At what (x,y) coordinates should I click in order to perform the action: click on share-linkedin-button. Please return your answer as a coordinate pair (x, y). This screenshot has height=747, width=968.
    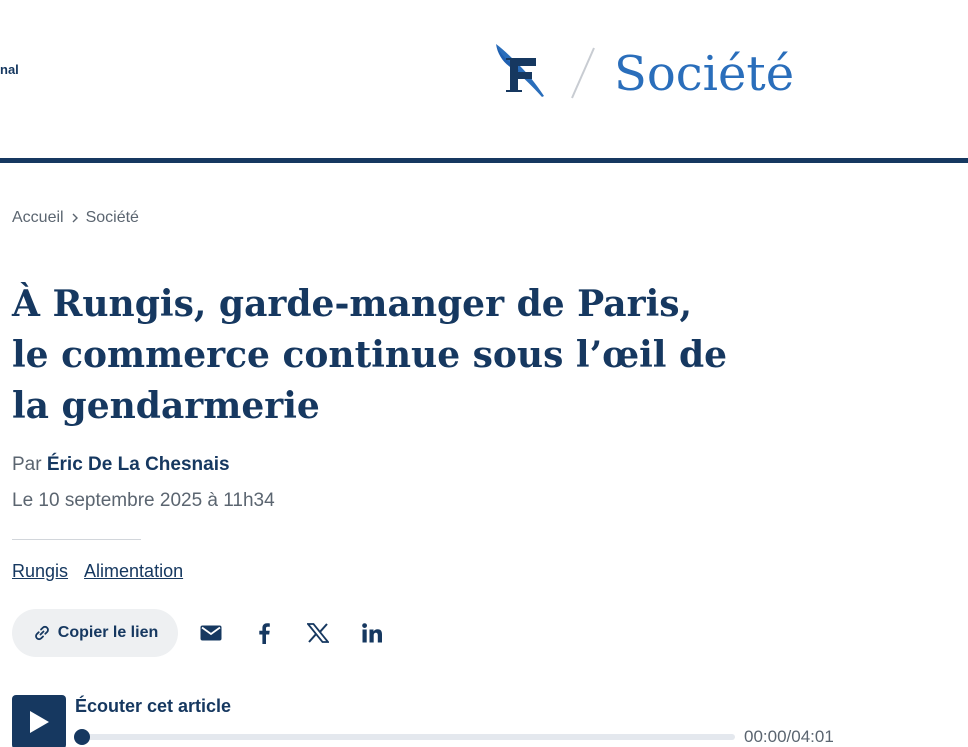
    Looking at the image, I should click on (372, 633).